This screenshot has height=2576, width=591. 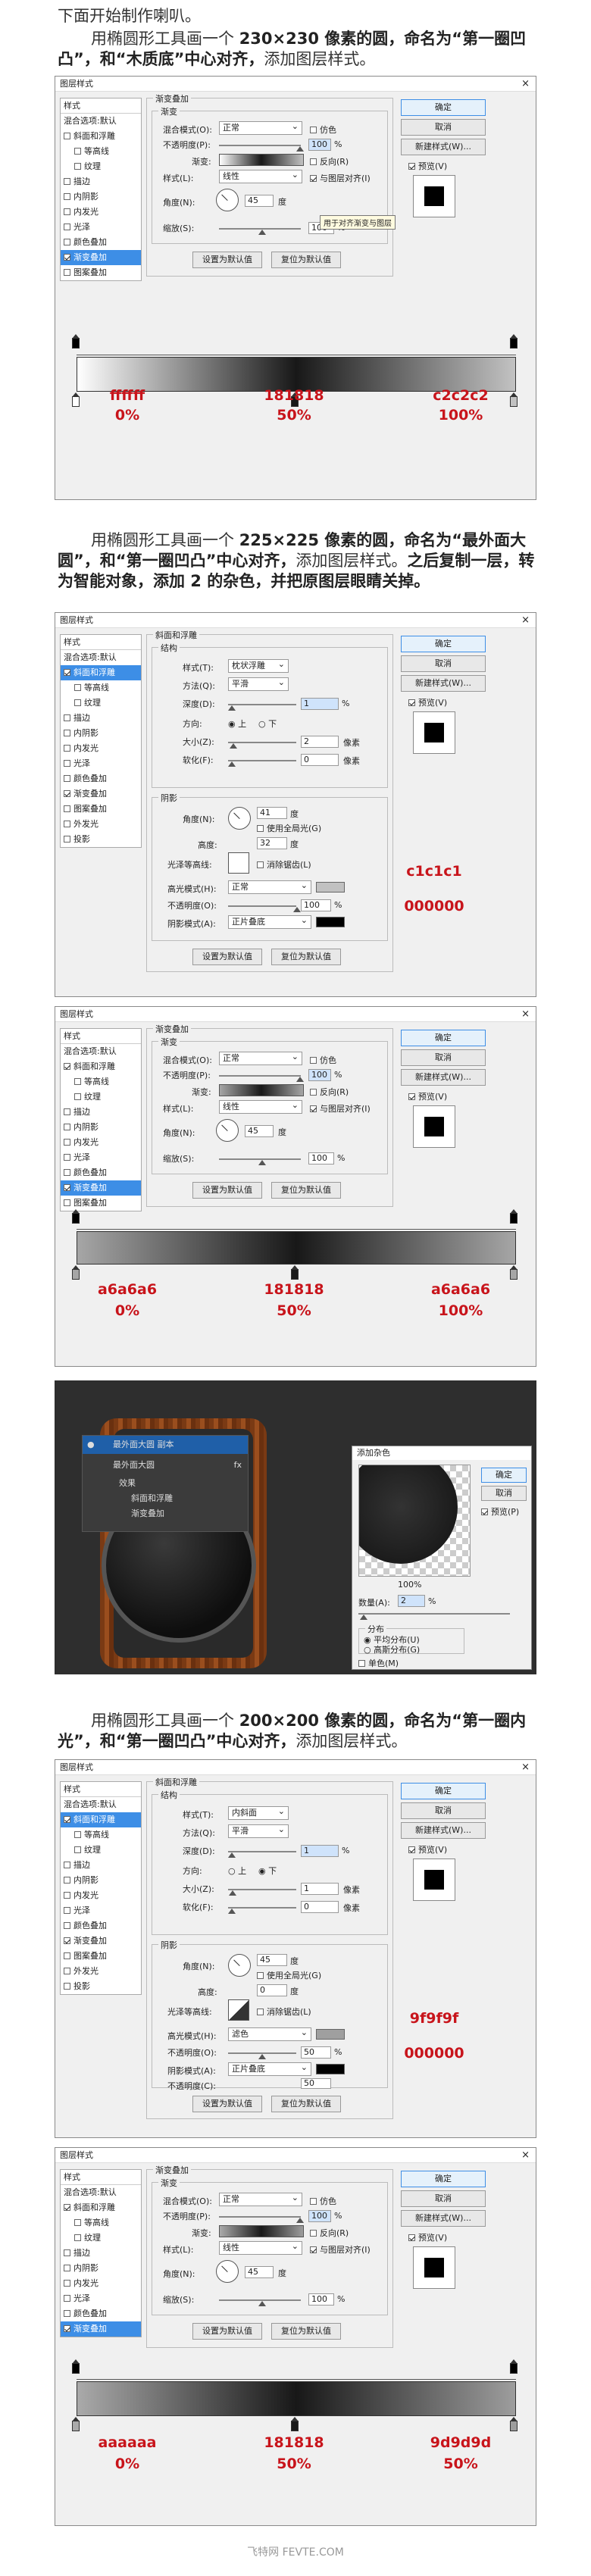 What do you see at coordinates (316, 2052) in the screenshot?
I see `highlight-opacity-input: 50` at bounding box center [316, 2052].